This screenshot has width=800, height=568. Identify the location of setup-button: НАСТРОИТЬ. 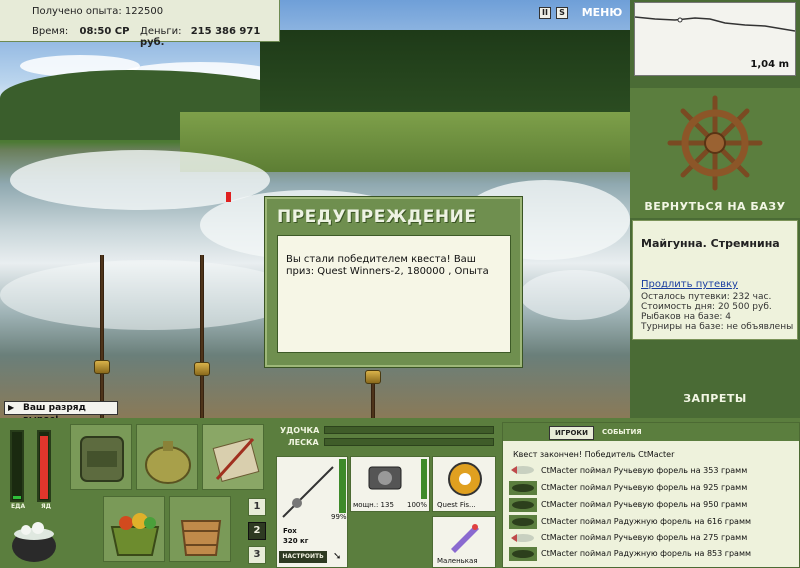
(303, 557).